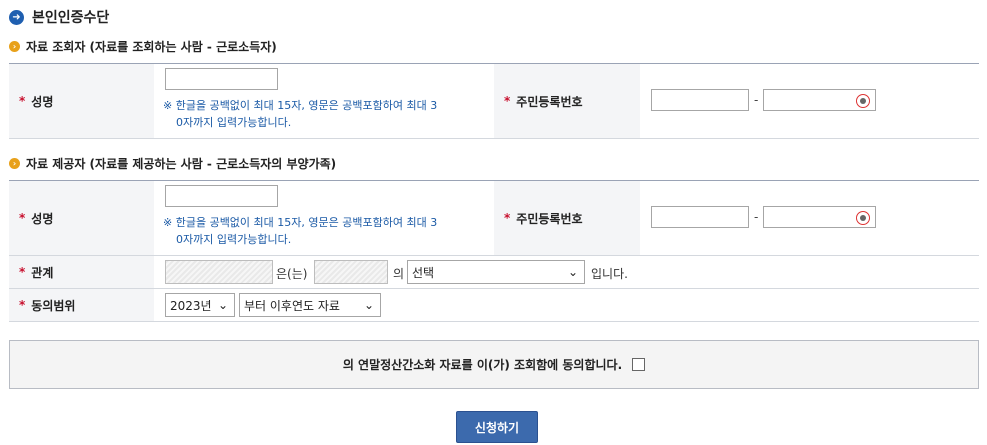 Image resolution: width=987 pixels, height=445 pixels. I want to click on consent-year-select: 2023년 ⌄, so click(200, 305).